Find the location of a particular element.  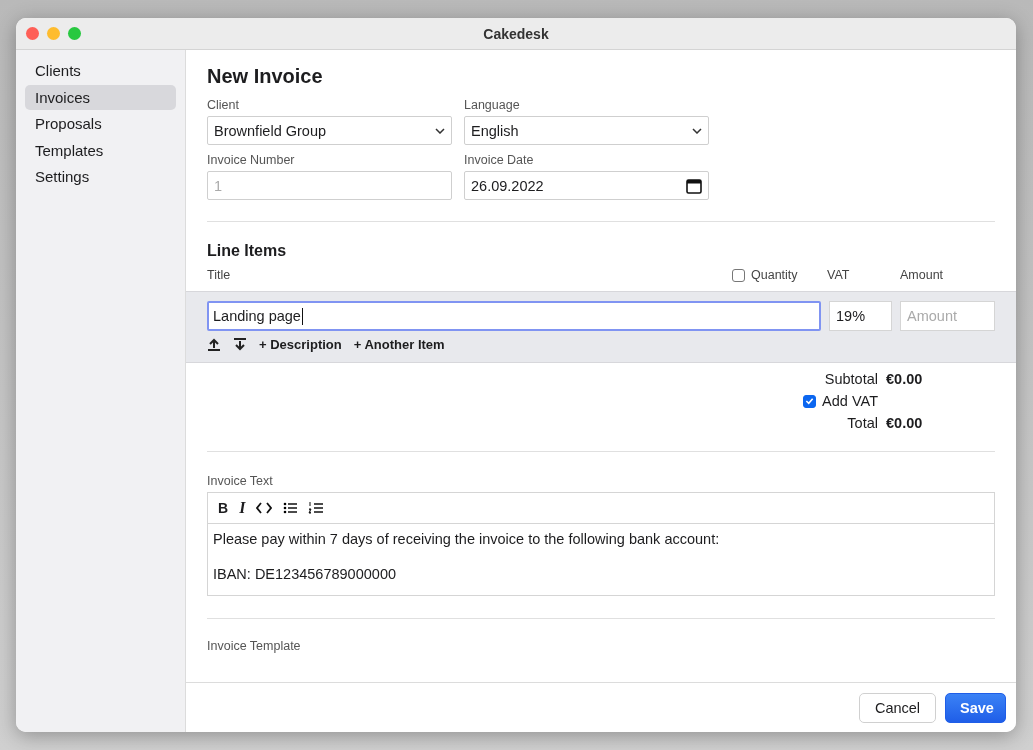

sidebar-item: Settings is located at coordinates (100, 176).